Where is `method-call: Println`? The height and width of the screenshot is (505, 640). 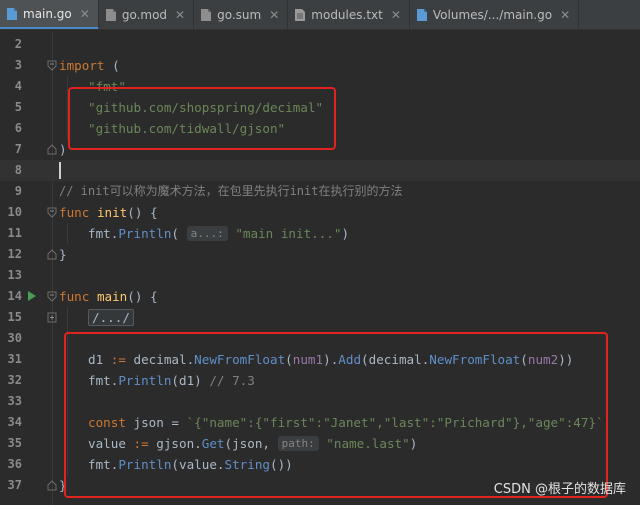 method-call: Println is located at coordinates (145, 233).